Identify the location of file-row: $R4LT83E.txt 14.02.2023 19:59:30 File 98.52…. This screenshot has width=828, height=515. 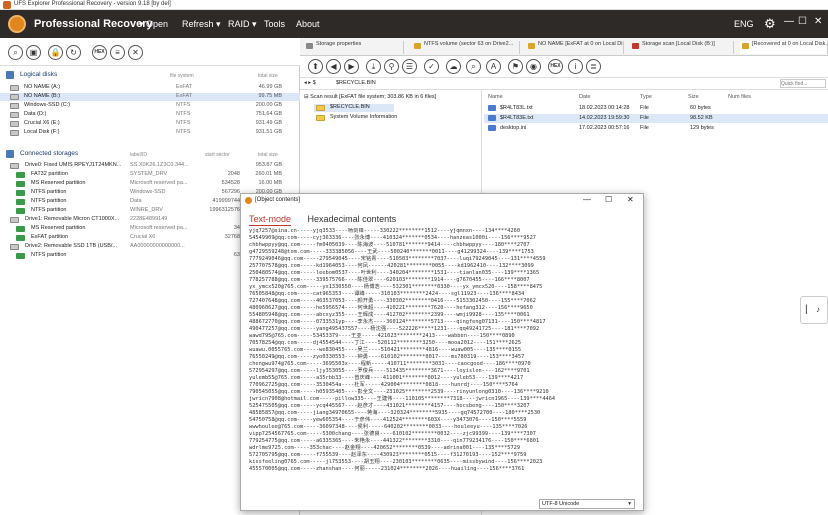
(656, 118).